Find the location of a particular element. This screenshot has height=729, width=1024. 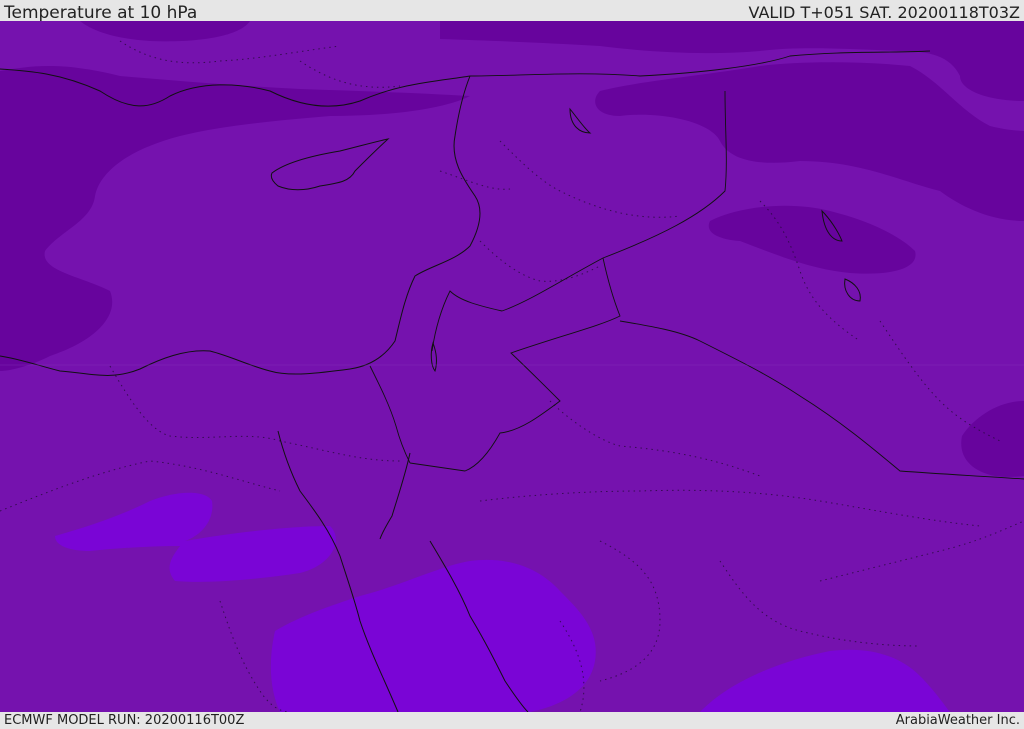

valid-time-label: VALID T+051 SAT. 20200118T03Z is located at coordinates (884, 12).